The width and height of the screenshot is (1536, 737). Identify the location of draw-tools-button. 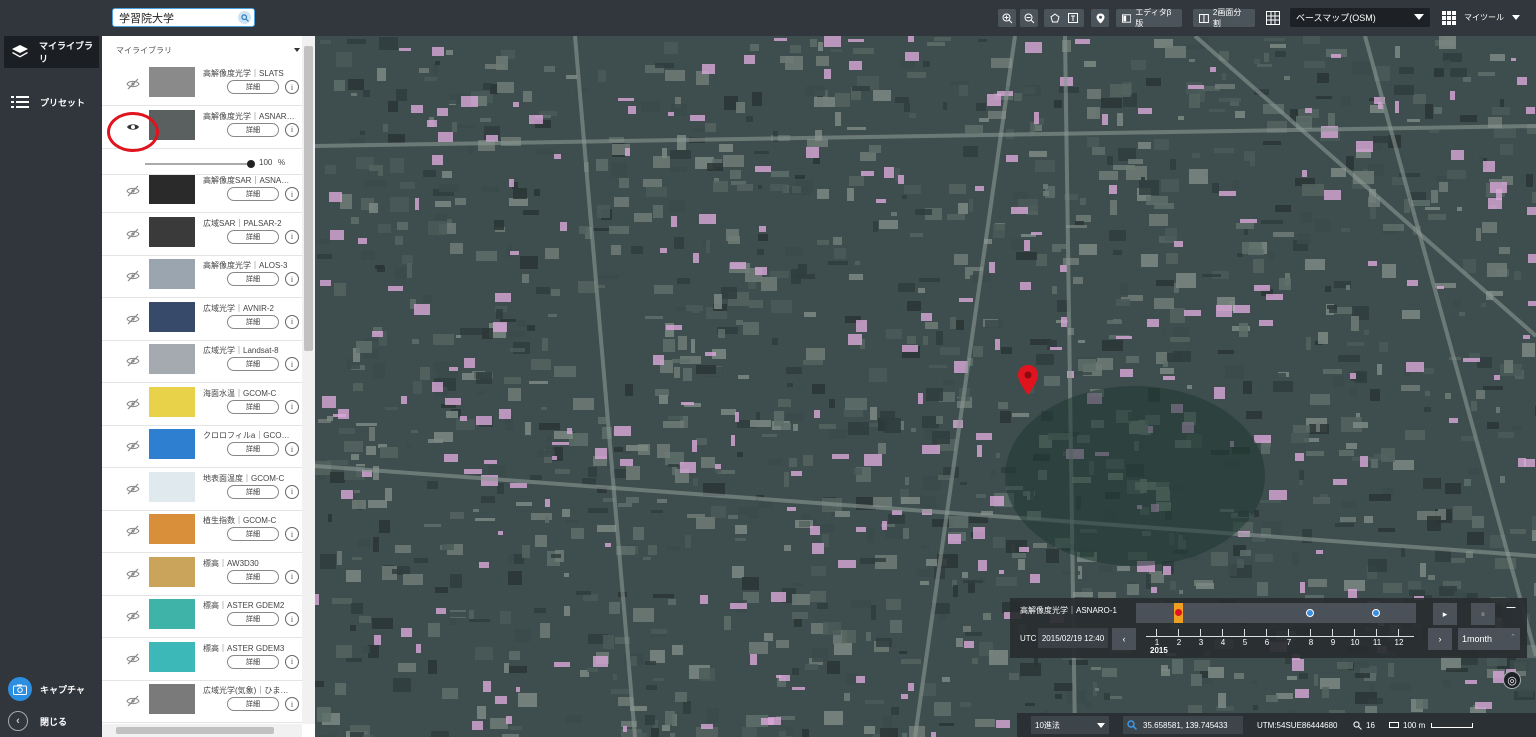
(1064, 18).